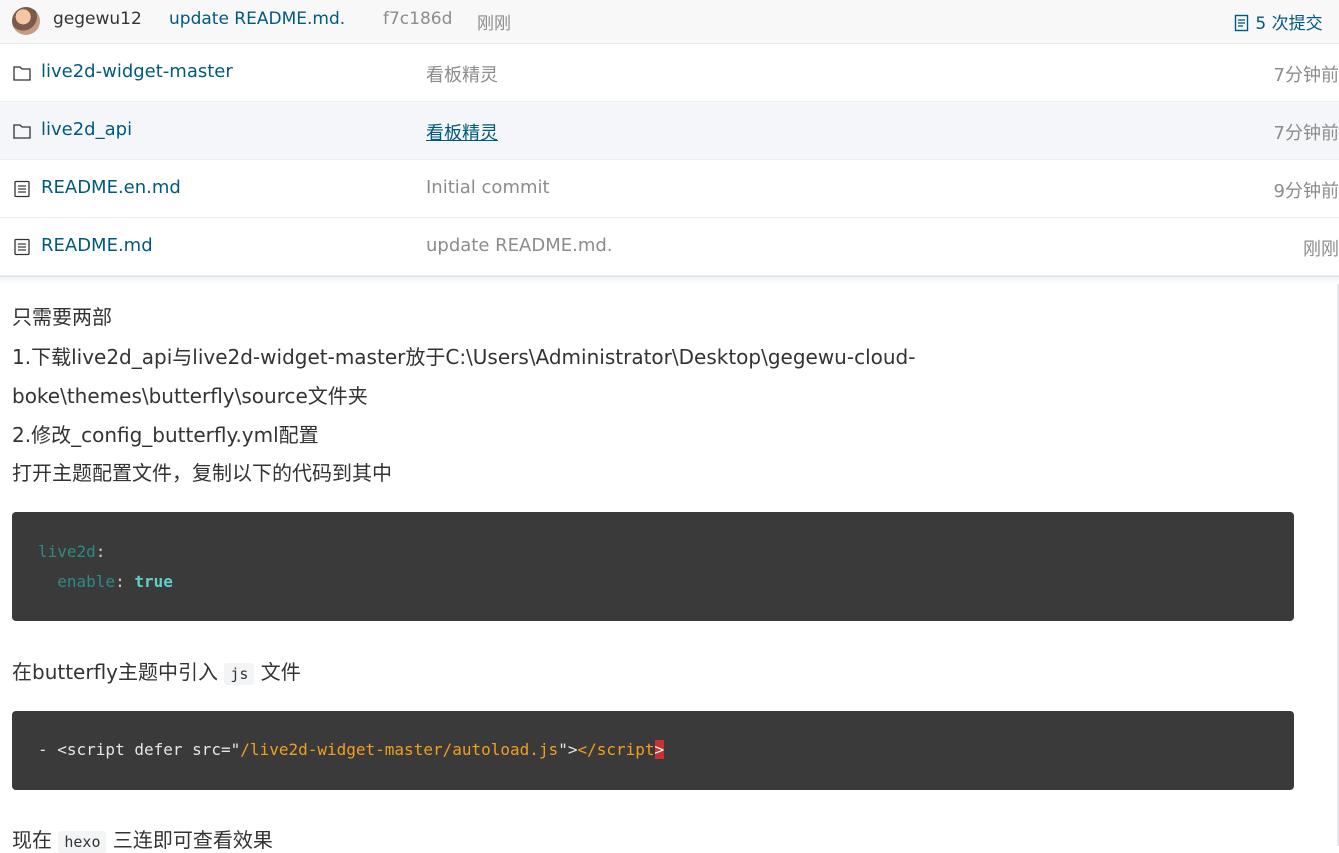 This screenshot has height=853, width=1339. What do you see at coordinates (669, 131) in the screenshot?
I see `file-row: live2d_api 看板精灵 7分钟前` at bounding box center [669, 131].